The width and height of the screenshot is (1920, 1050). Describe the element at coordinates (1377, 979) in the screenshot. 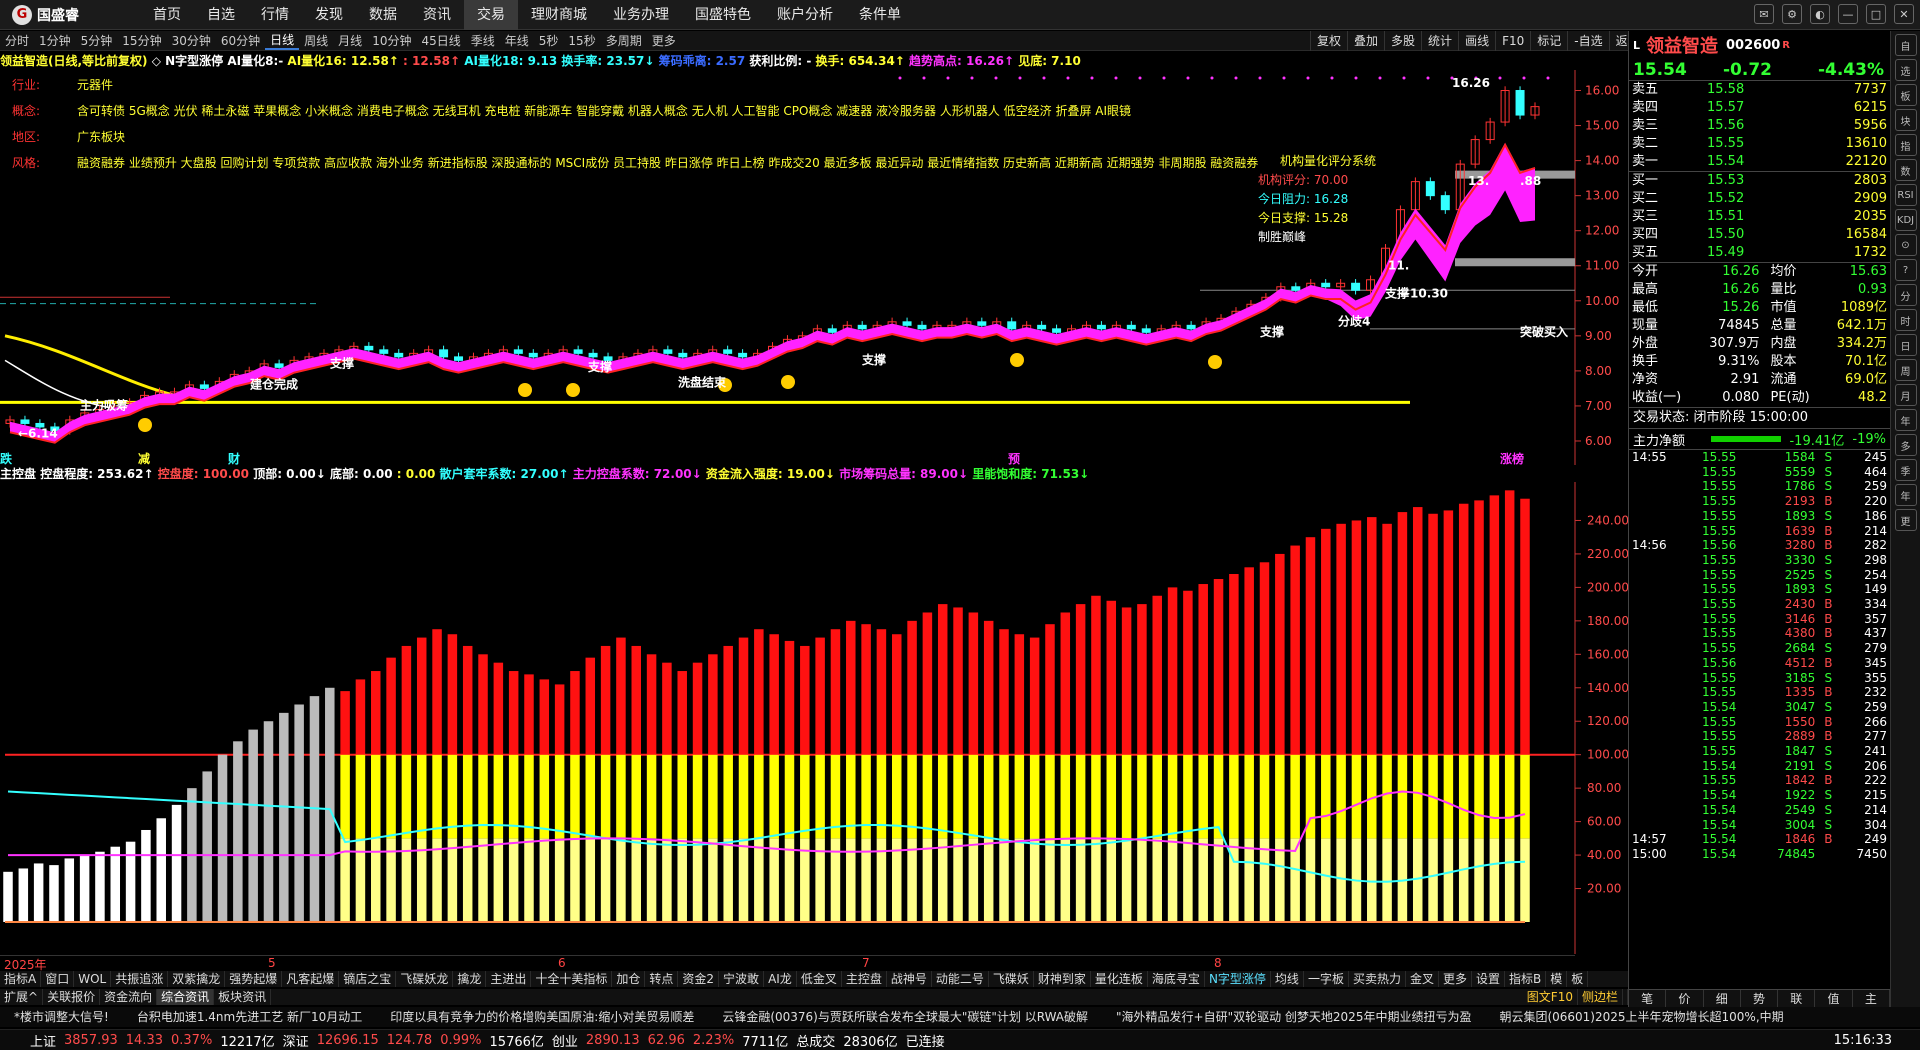

I see `indicator-tab-28: 买卖热力` at that location.